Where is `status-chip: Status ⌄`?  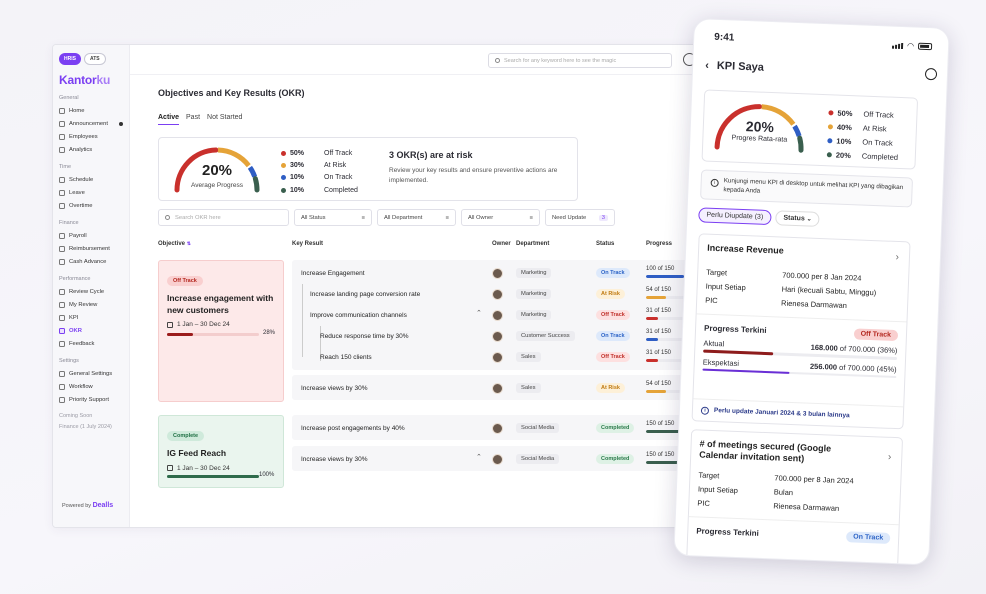
status-chip: Status ⌄ is located at coordinates (798, 218).